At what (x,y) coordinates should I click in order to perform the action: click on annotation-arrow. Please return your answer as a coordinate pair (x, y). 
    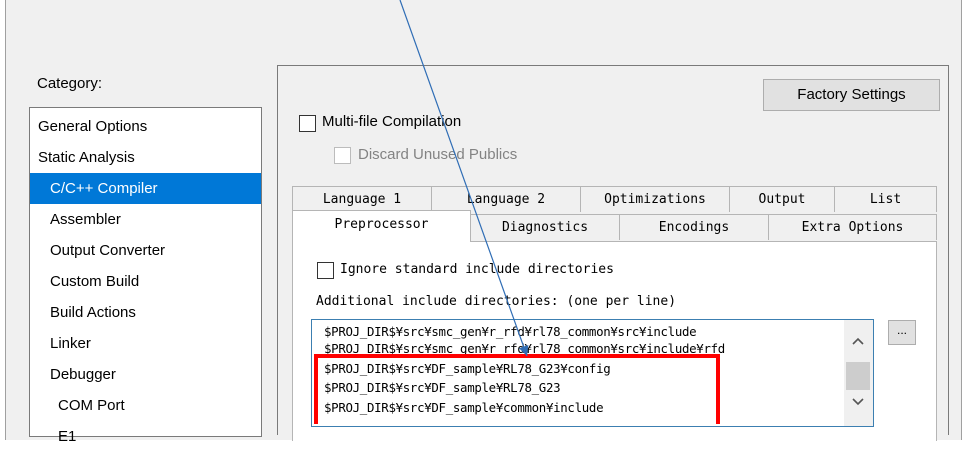
    Looking at the image, I should click on (464, 178).